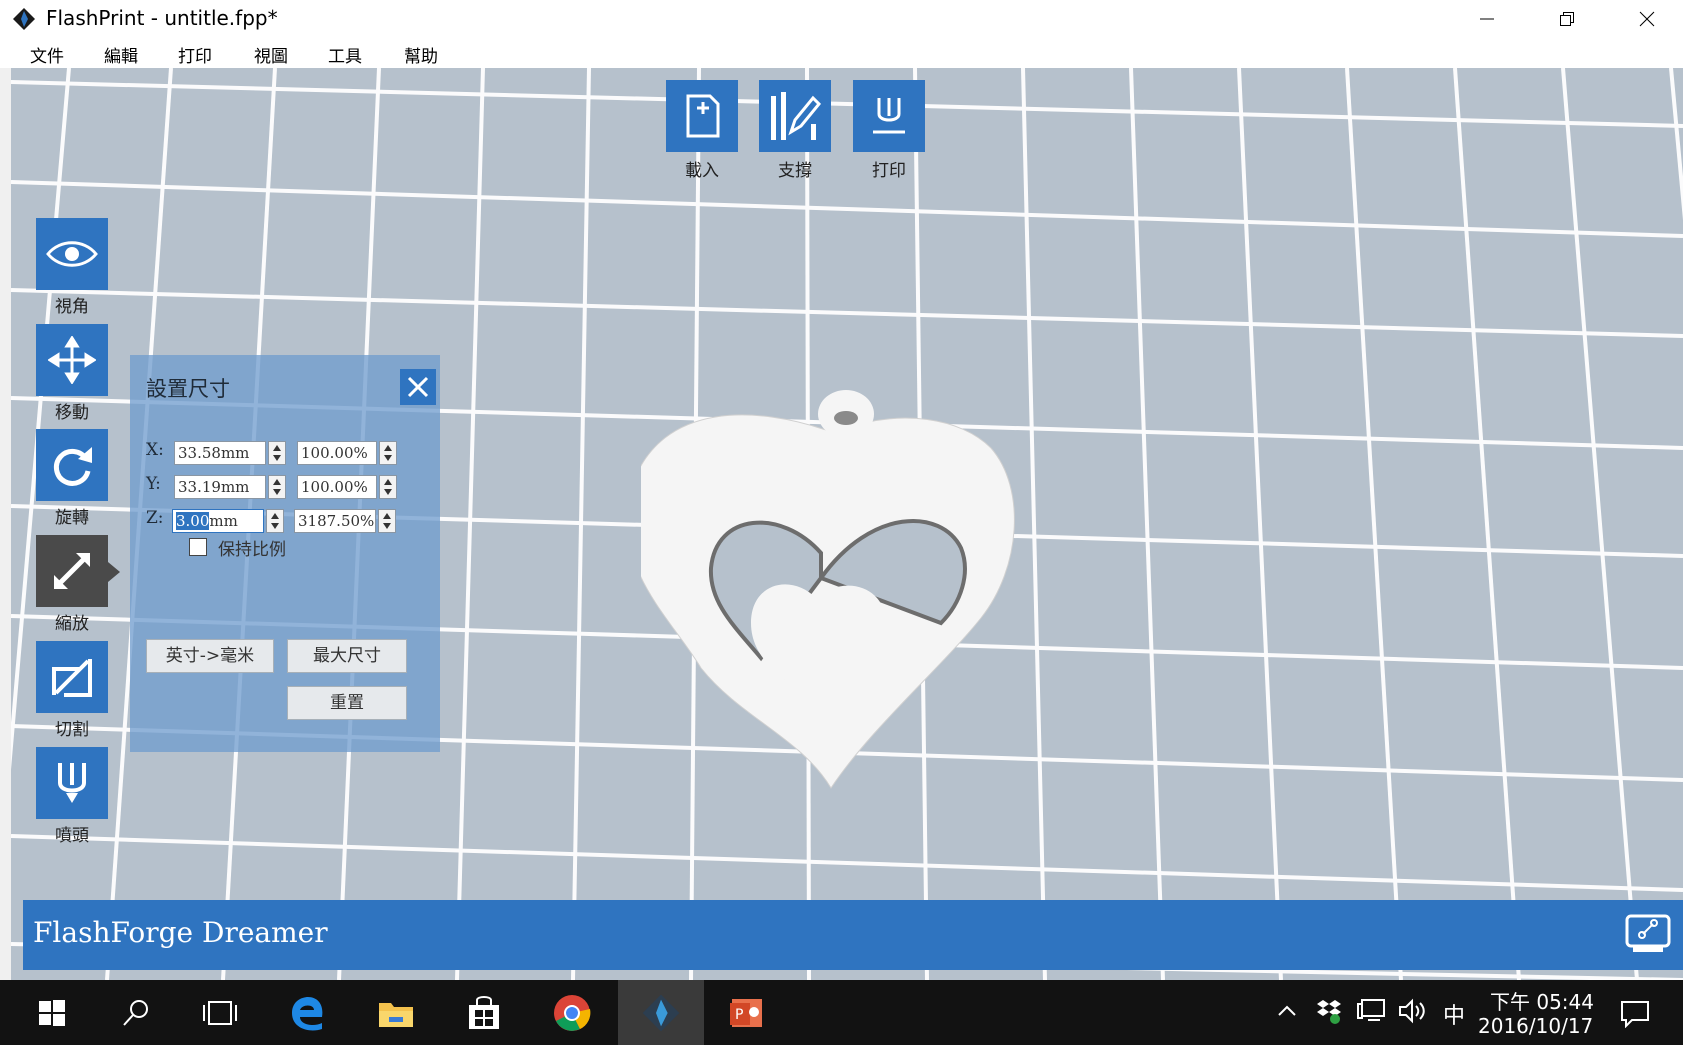 The height and width of the screenshot is (1045, 1683). What do you see at coordinates (796, 116) in the screenshot?
I see `support-icon` at bounding box center [796, 116].